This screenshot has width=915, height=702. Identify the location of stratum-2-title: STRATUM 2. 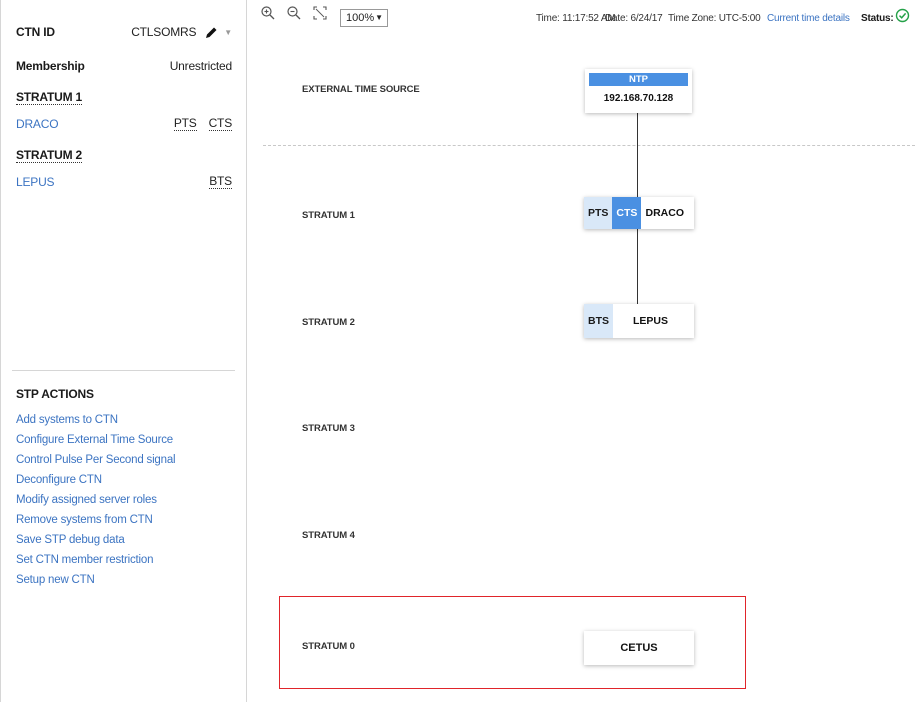
(49, 155).